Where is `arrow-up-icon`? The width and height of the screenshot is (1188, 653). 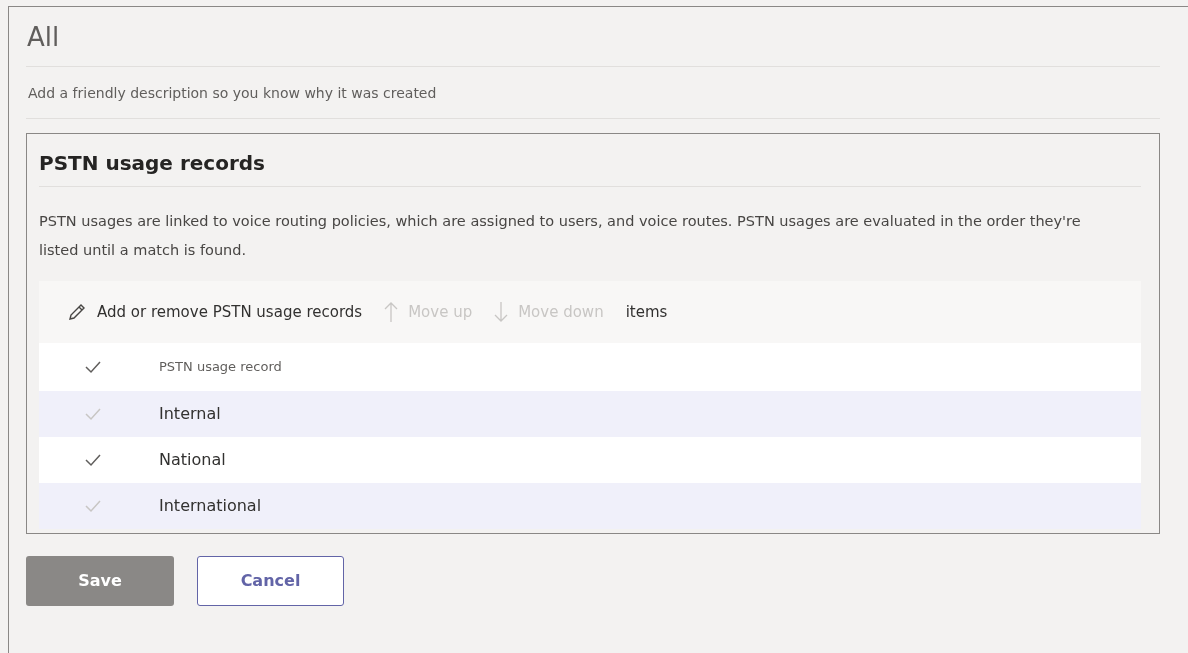
arrow-up-icon is located at coordinates (391, 312).